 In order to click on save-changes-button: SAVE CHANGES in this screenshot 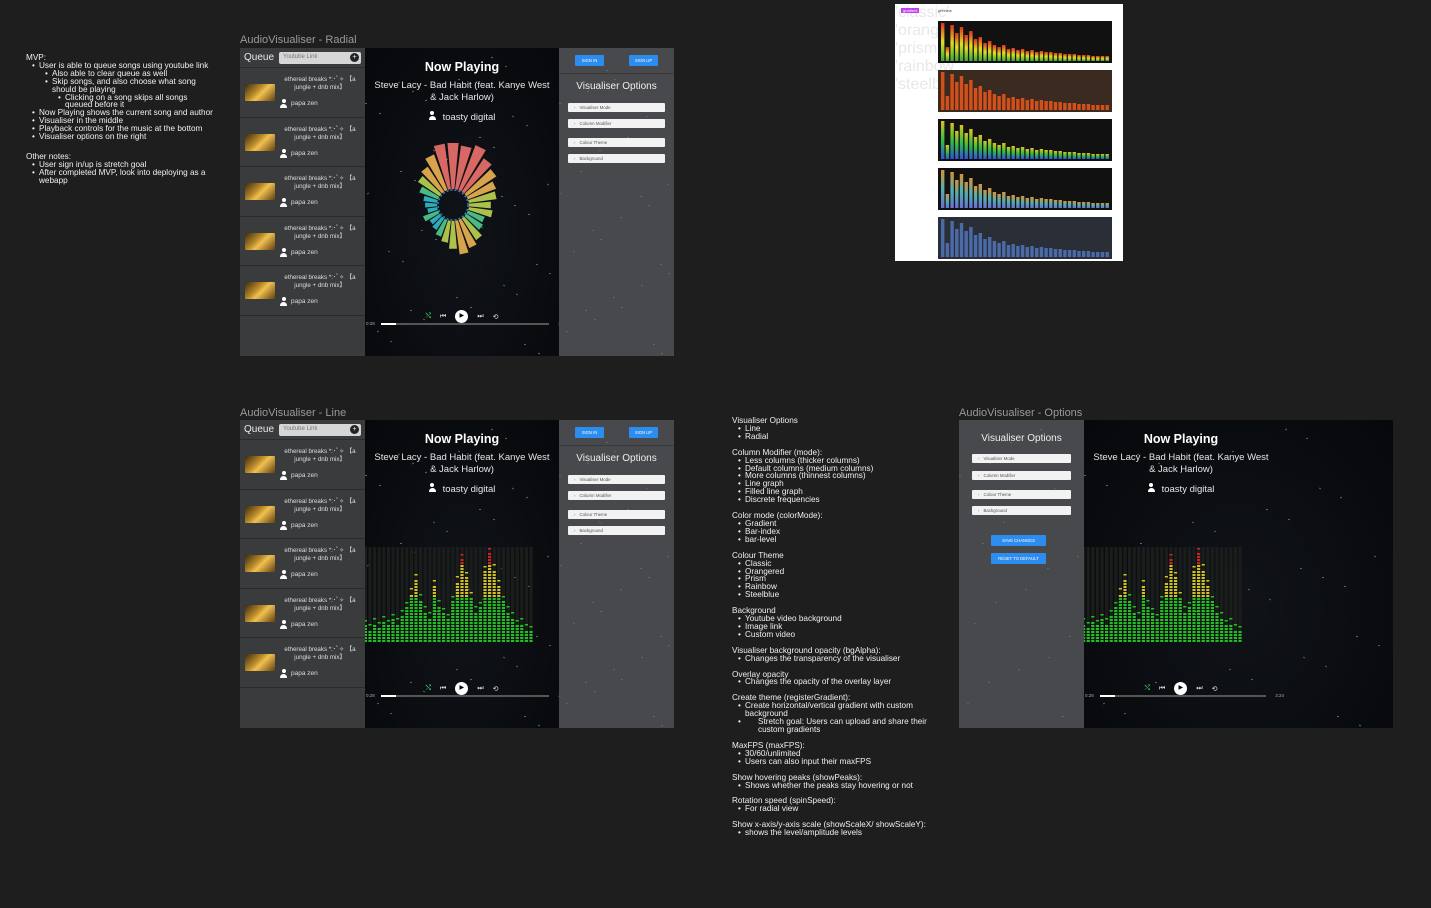, I will do `click(1018, 540)`.